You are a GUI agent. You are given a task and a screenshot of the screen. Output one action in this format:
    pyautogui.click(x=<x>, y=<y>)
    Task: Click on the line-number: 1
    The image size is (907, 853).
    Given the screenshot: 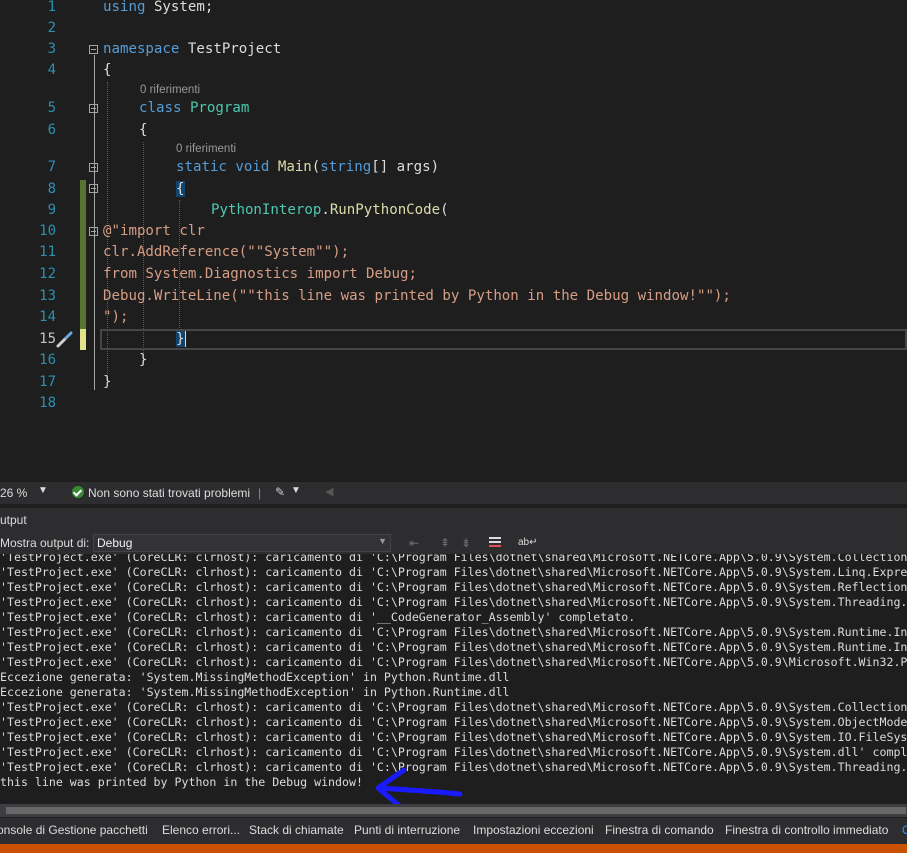 What is the action you would take?
    pyautogui.click(x=51, y=7)
    